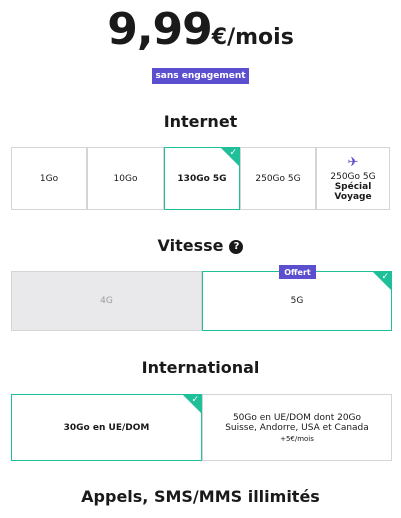 The width and height of the screenshot is (401, 518). I want to click on international-section-title: International, so click(200, 367).